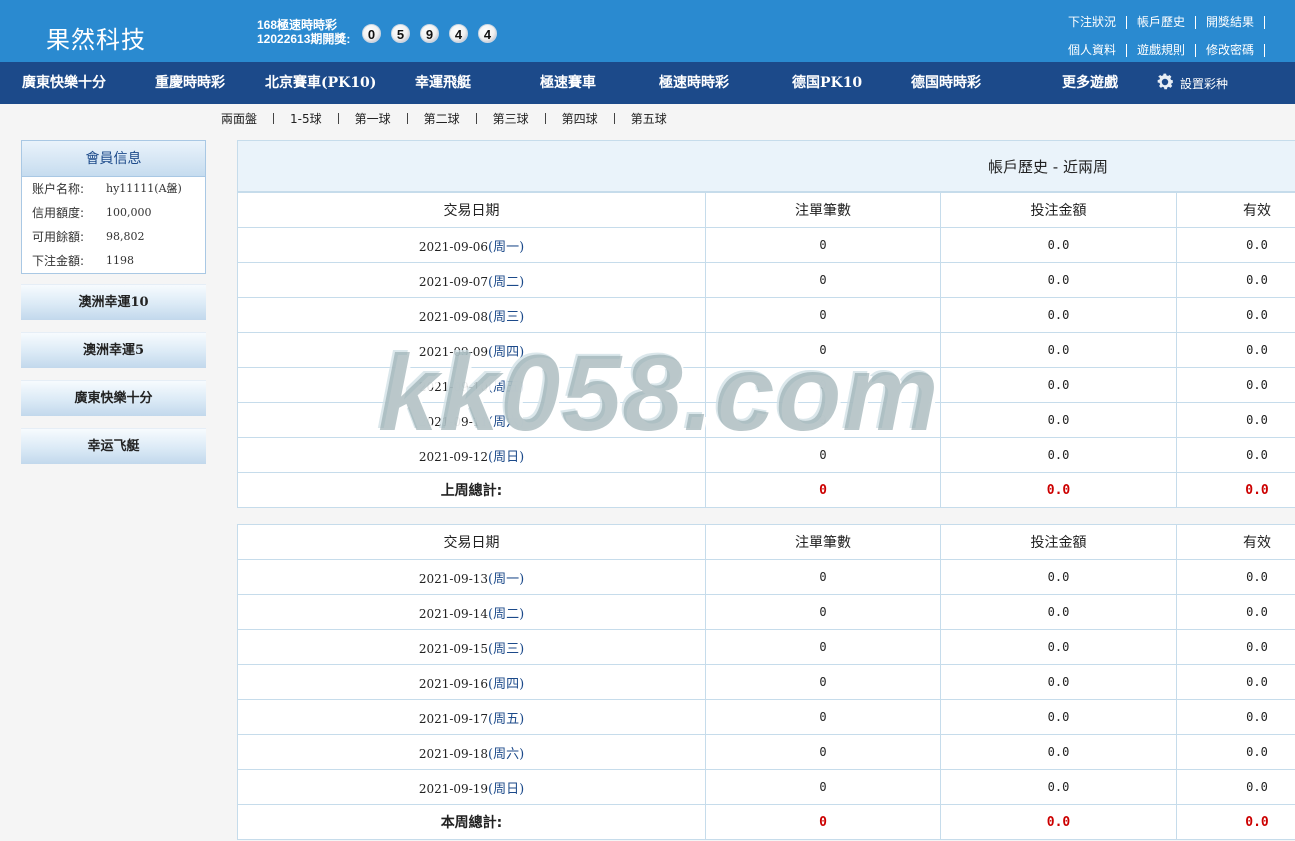  Describe the element at coordinates (400, 33) in the screenshot. I see `result-ball: 5` at that location.